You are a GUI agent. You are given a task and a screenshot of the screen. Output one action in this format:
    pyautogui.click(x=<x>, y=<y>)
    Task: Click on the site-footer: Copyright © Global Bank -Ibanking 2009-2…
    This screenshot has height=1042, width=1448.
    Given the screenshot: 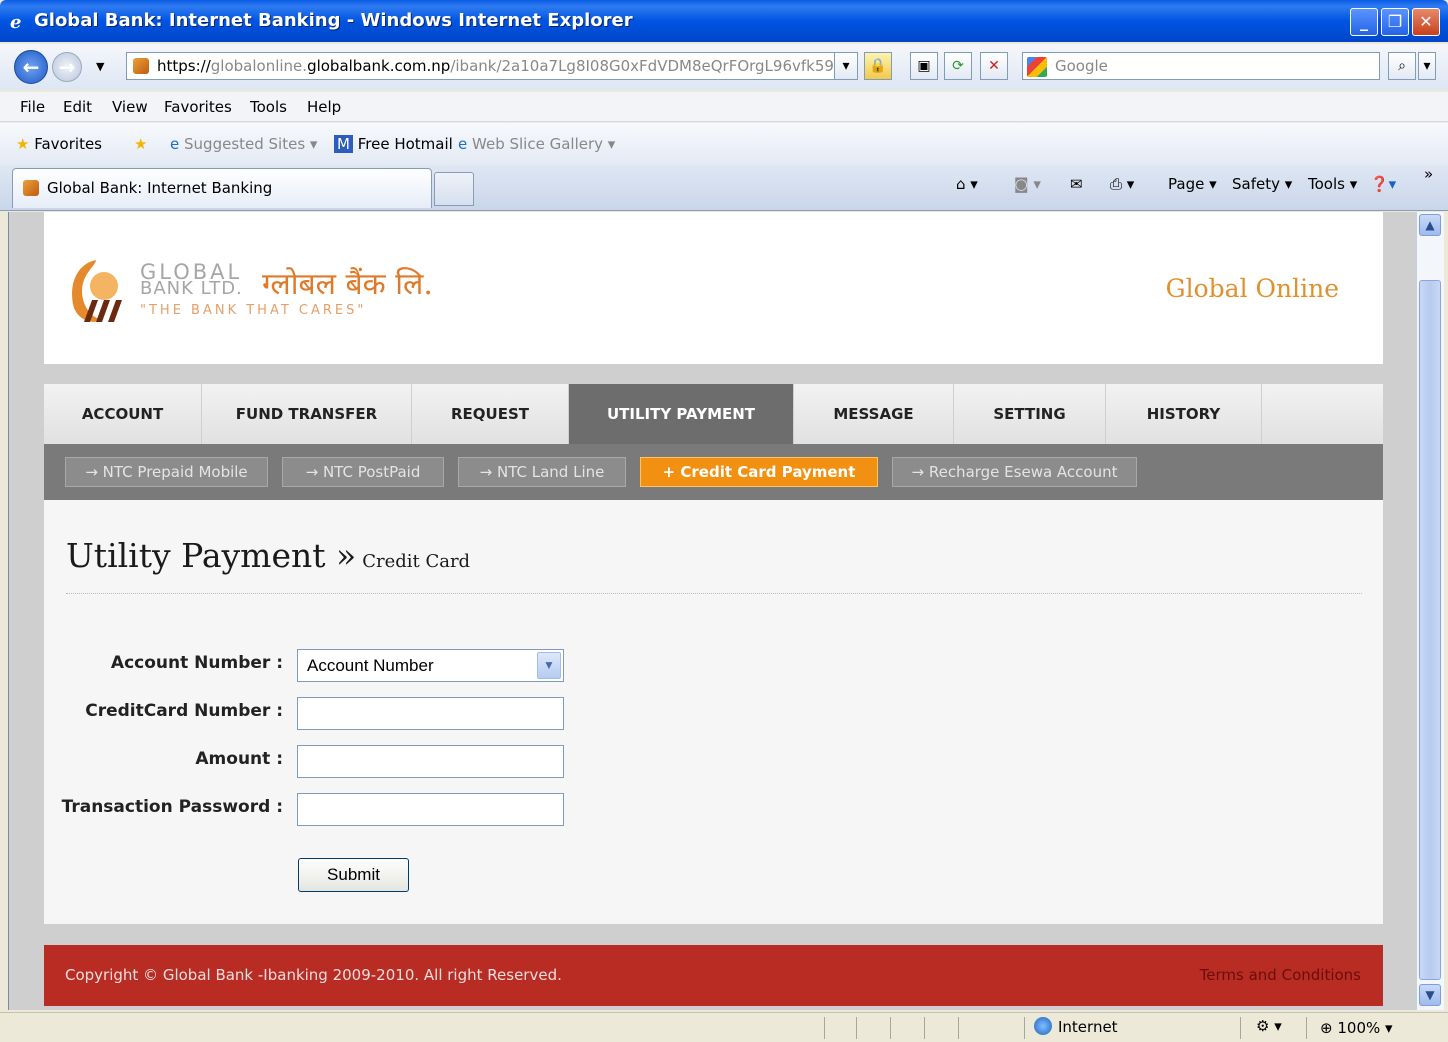 What is the action you would take?
    pyautogui.click(x=713, y=975)
    